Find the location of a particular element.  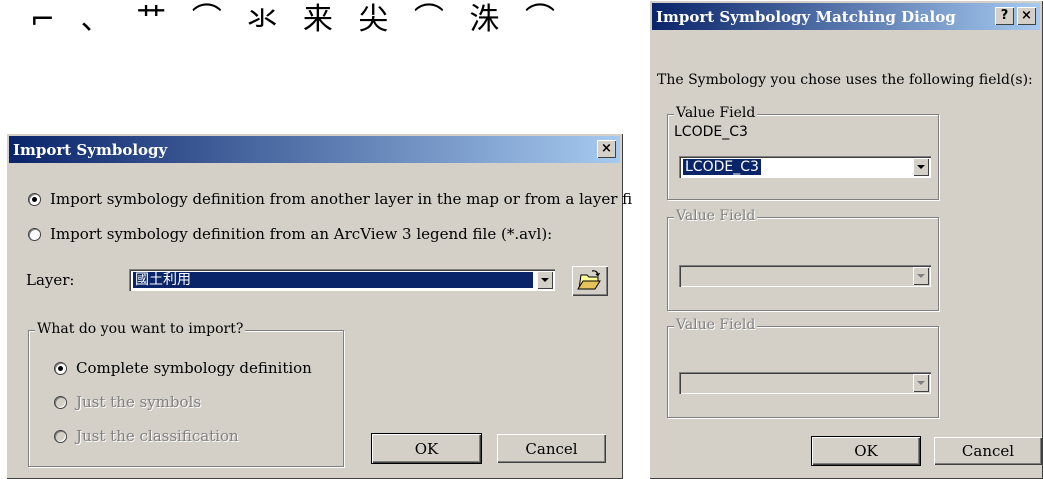

dropdown-value: LCODE_C3 is located at coordinates (722, 167).